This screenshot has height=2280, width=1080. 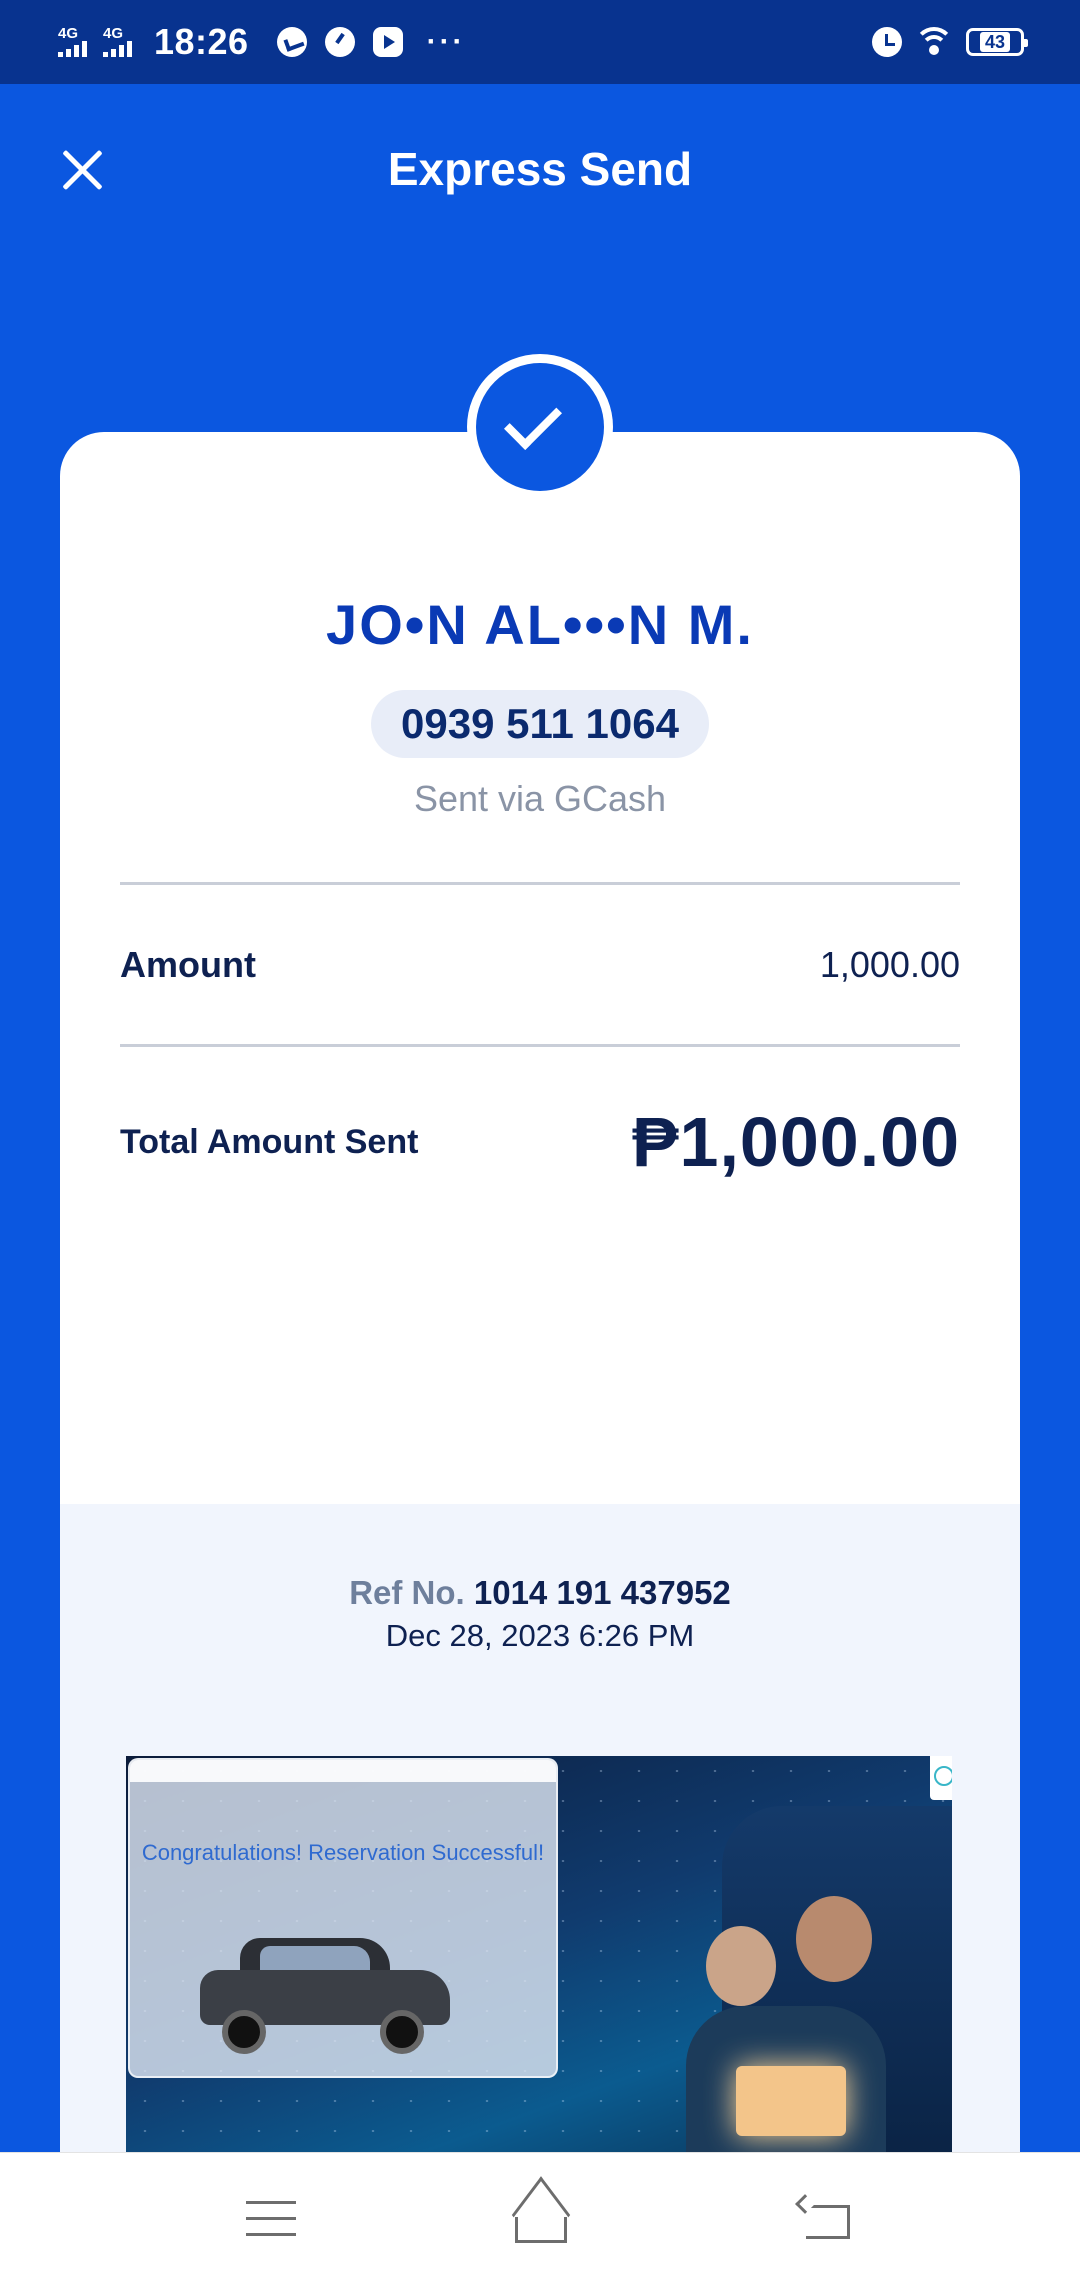 I want to click on signal-icon-2: 4G, so click(x=117, y=41).